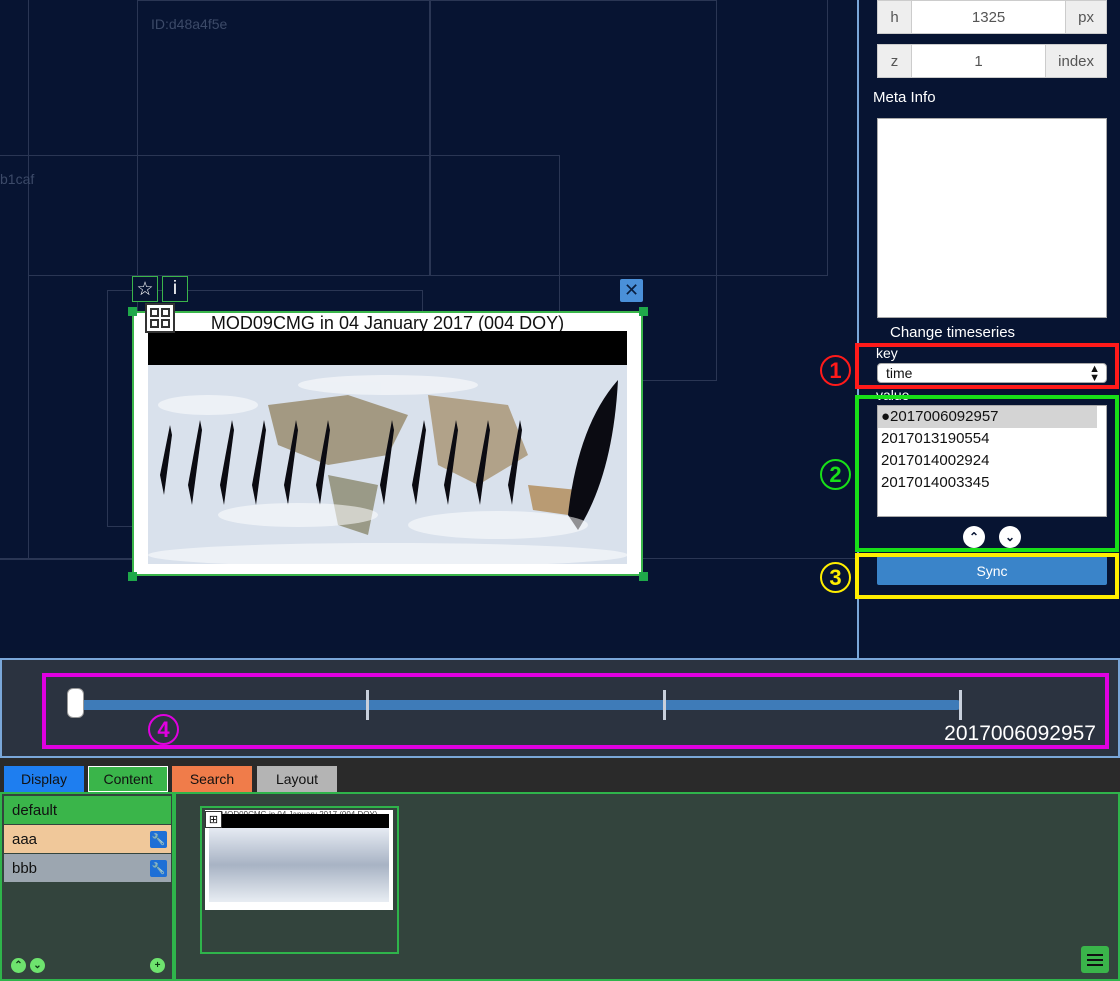 The height and width of the screenshot is (981, 1120). What do you see at coordinates (299, 865) in the screenshot?
I see `thumbnail-map` at bounding box center [299, 865].